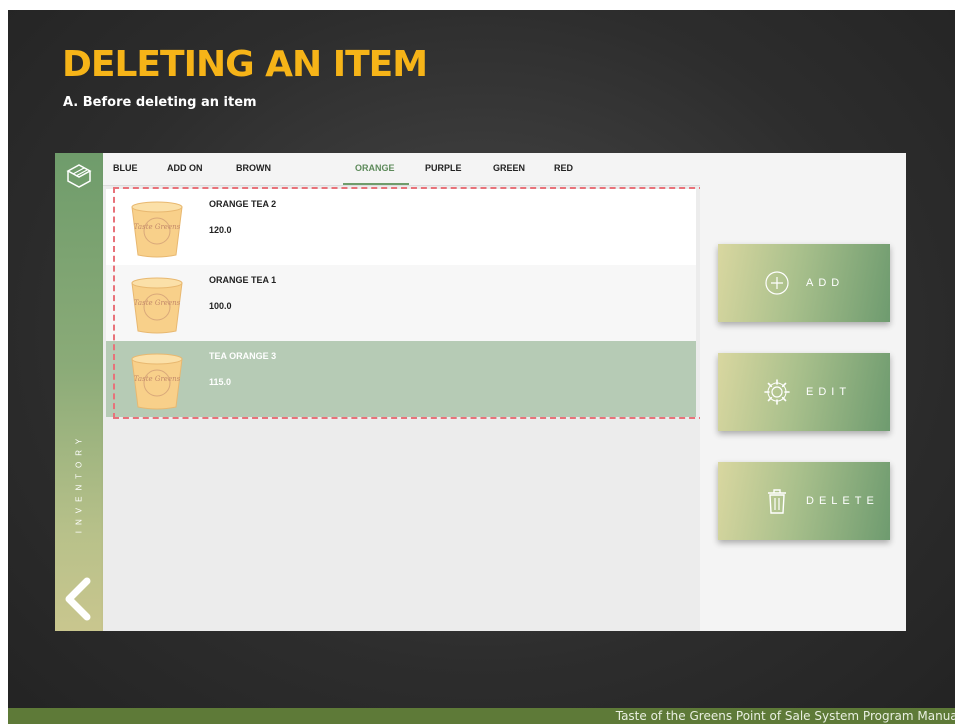 The height and width of the screenshot is (724, 955). What do you see at coordinates (243, 204) in the screenshot?
I see `item-name: ORANGE TEA 2` at bounding box center [243, 204].